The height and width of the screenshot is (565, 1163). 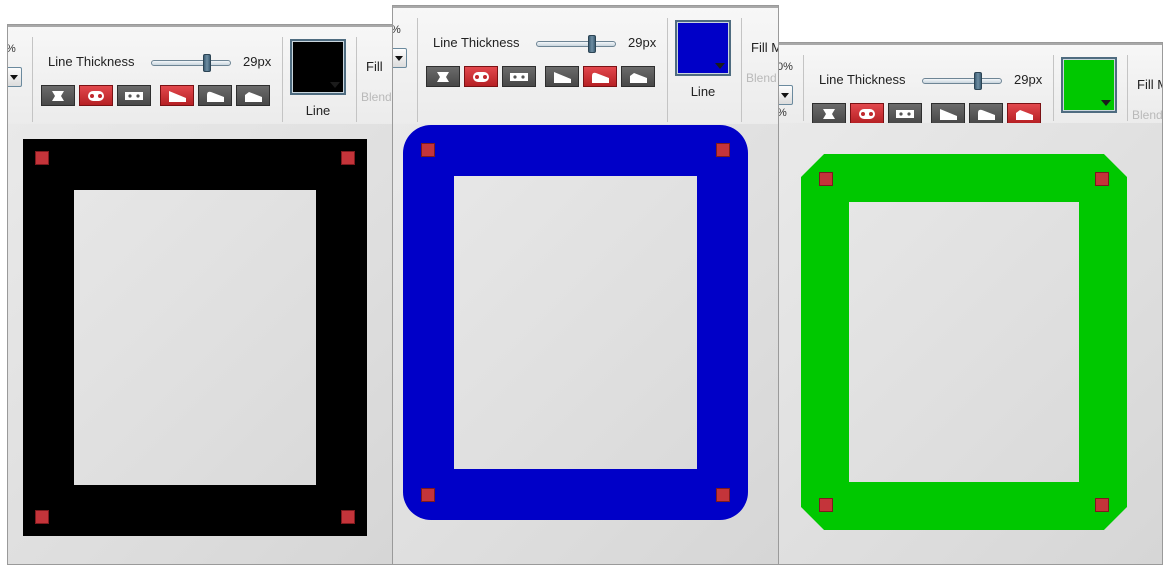 What do you see at coordinates (785, 67) in the screenshot?
I see `zoom-percent-fragment: 0%` at bounding box center [785, 67].